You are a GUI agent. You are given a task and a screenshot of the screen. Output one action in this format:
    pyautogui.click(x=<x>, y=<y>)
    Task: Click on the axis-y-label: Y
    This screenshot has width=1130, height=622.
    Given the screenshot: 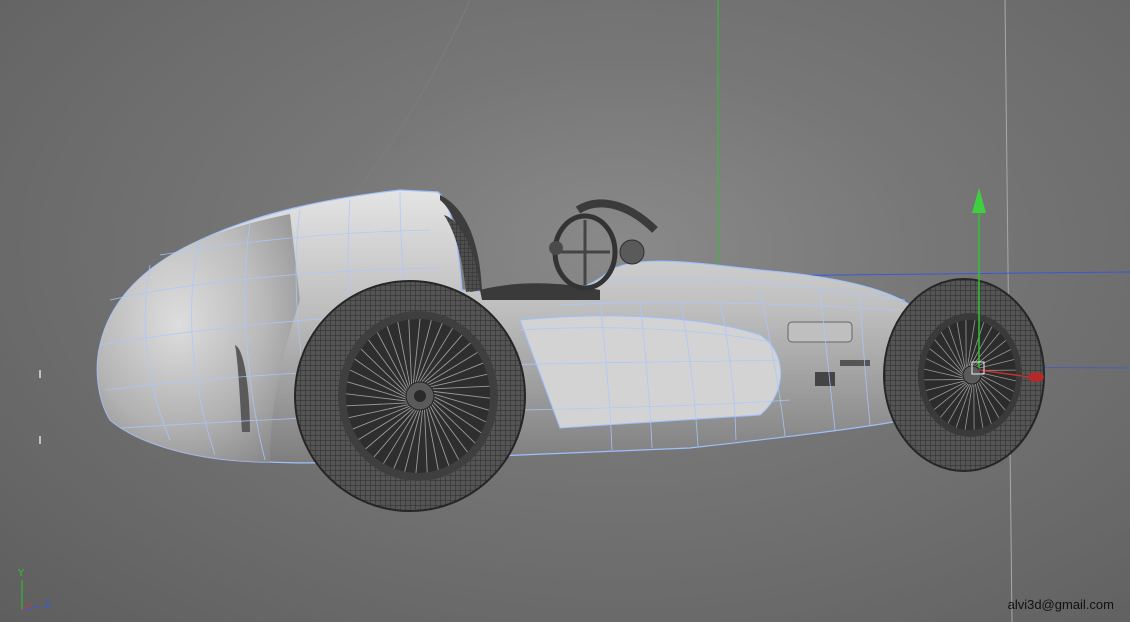 What is the action you would take?
    pyautogui.click(x=21, y=573)
    